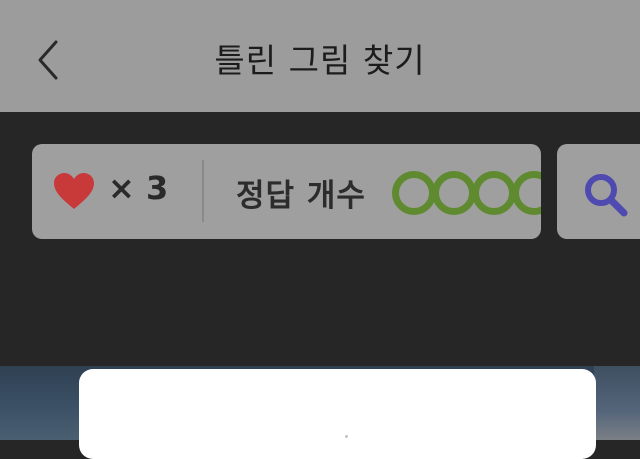  Describe the element at coordinates (203, 191) in the screenshot. I see `divider` at that location.